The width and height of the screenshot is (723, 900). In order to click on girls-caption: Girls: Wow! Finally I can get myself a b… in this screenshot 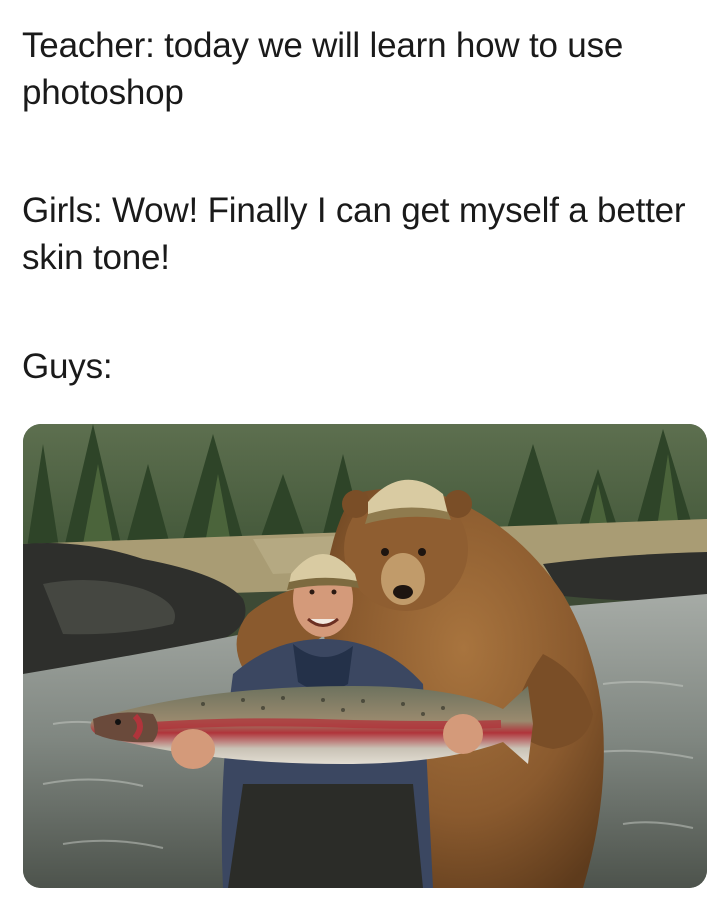, I will do `click(354, 234)`.